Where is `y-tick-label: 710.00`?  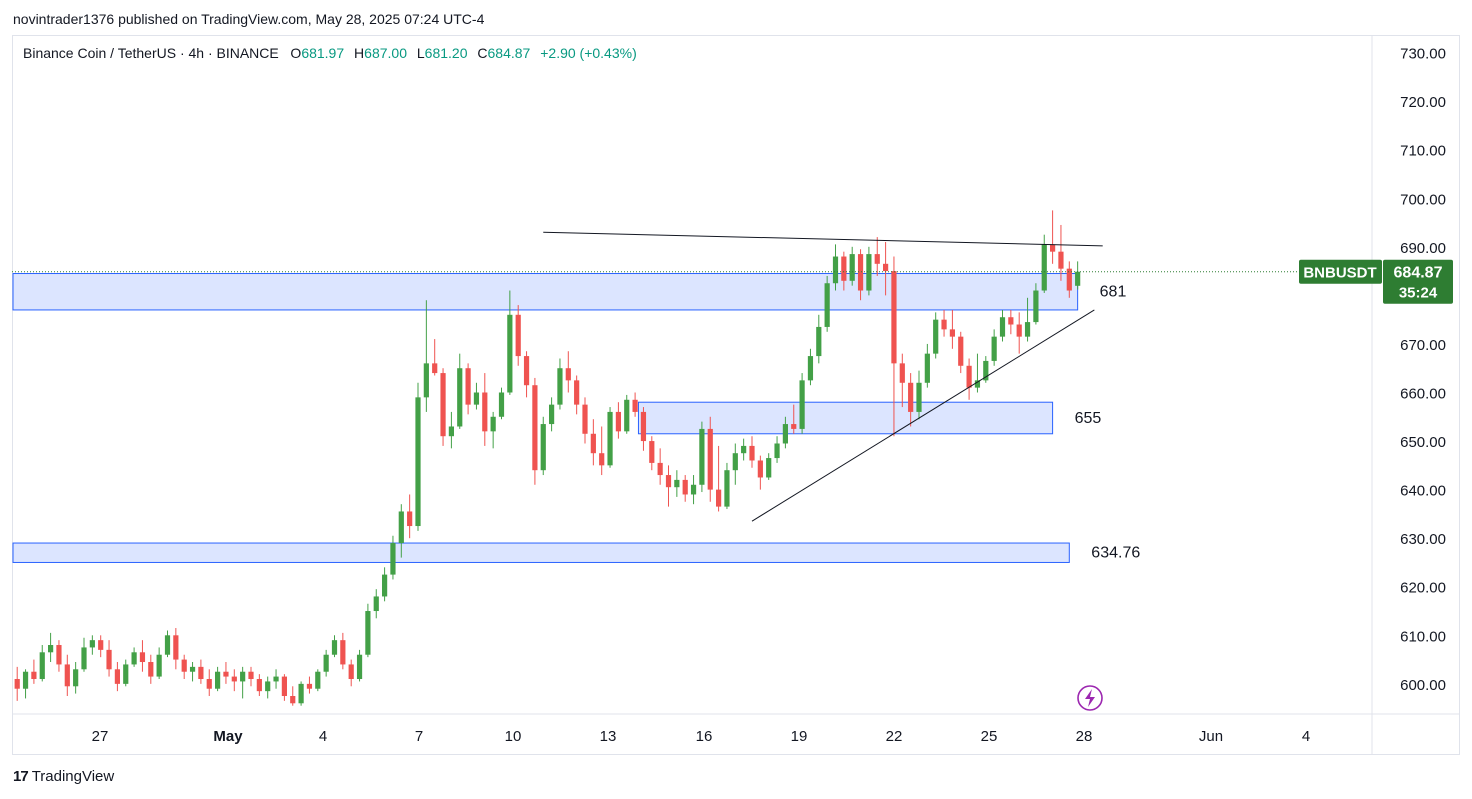 y-tick-label: 710.00 is located at coordinates (1423, 151).